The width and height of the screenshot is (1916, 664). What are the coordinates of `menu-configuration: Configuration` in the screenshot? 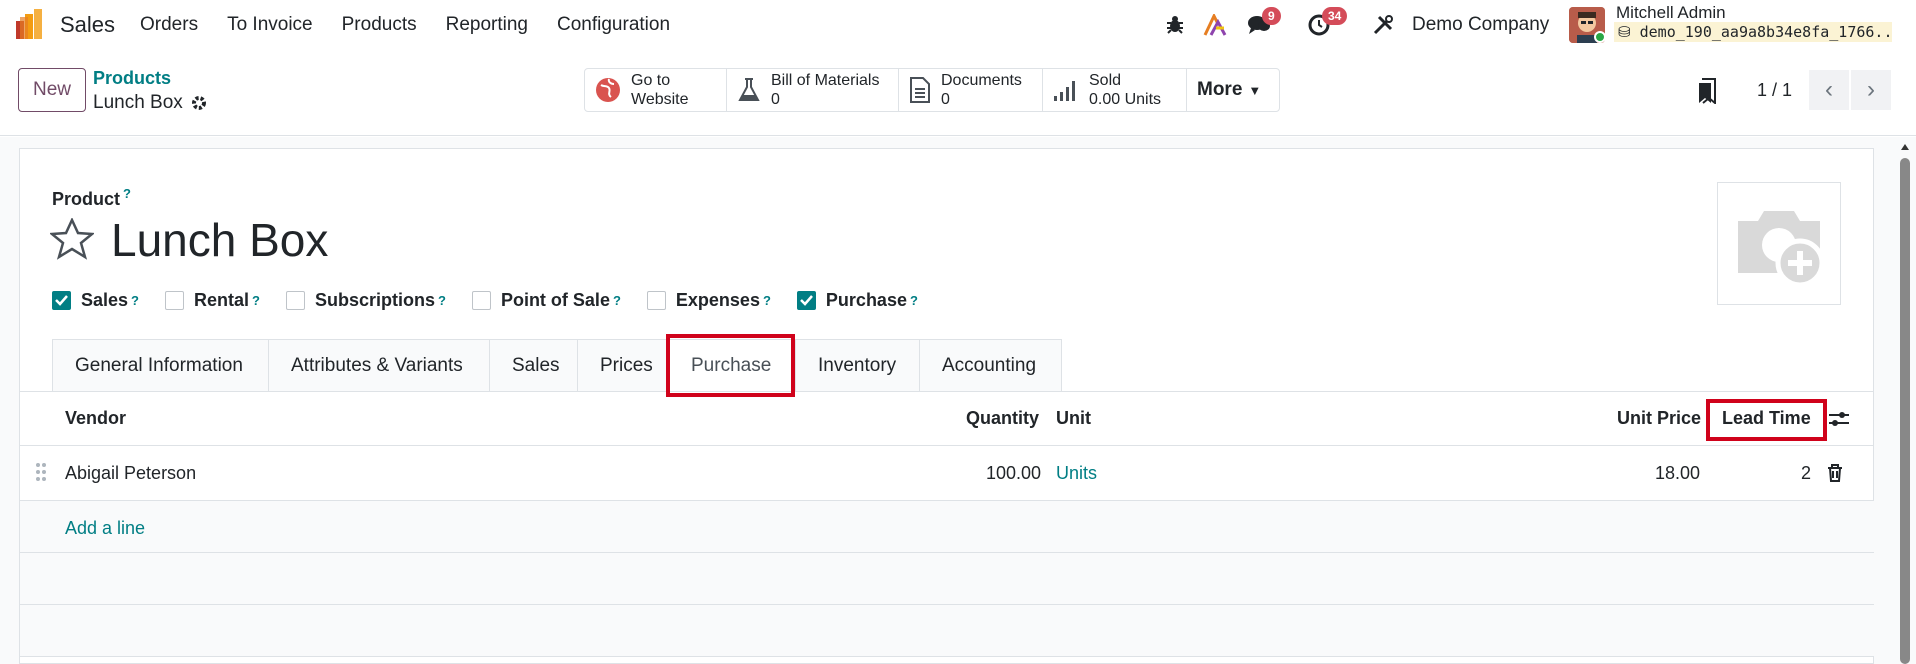 It's located at (613, 25).